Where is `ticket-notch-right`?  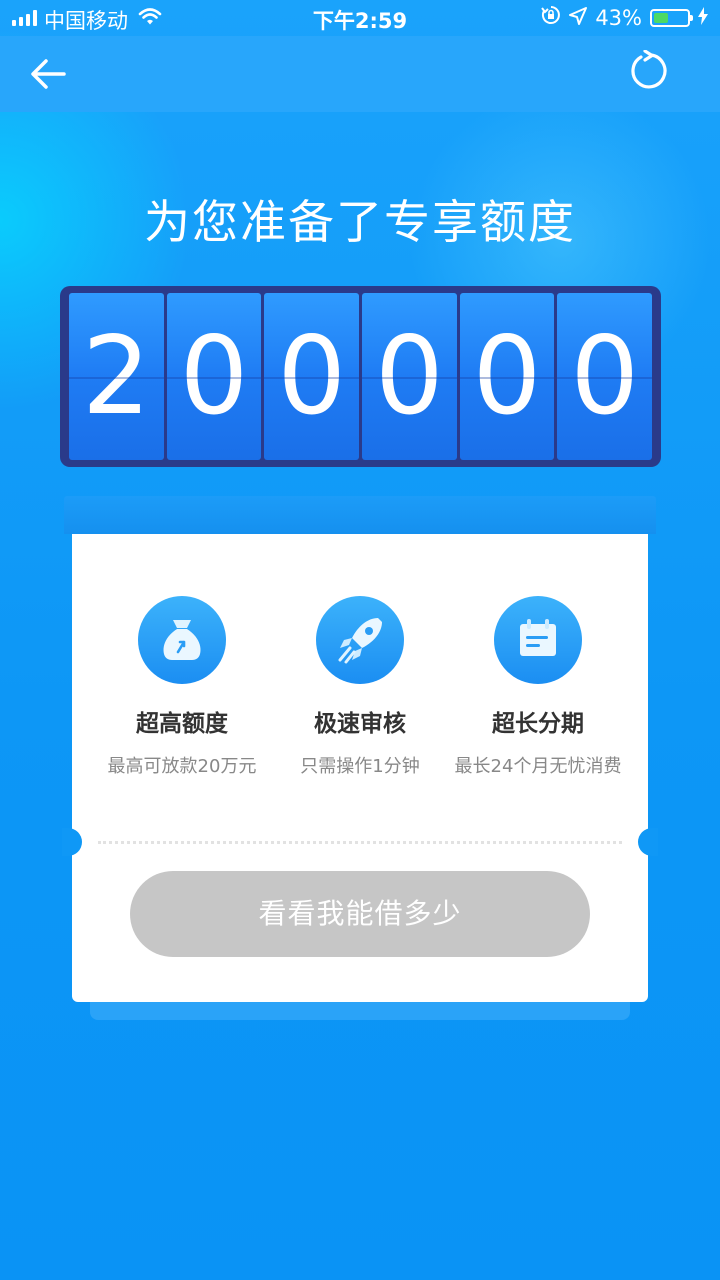
ticket-notch-right is located at coordinates (648, 842).